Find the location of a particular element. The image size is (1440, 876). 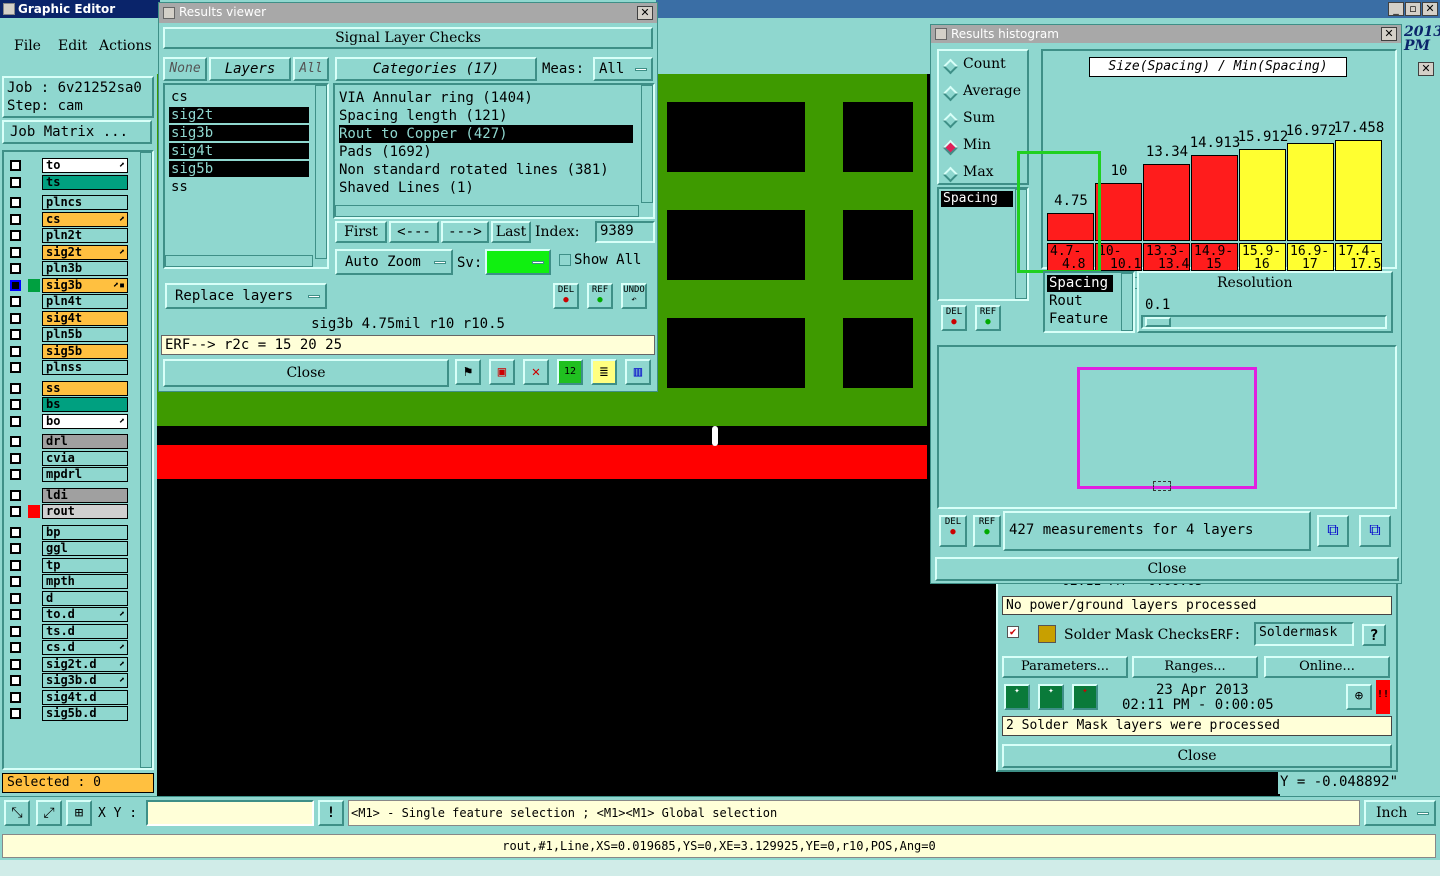

restore-icon: ▫ is located at coordinates (1413, 9).